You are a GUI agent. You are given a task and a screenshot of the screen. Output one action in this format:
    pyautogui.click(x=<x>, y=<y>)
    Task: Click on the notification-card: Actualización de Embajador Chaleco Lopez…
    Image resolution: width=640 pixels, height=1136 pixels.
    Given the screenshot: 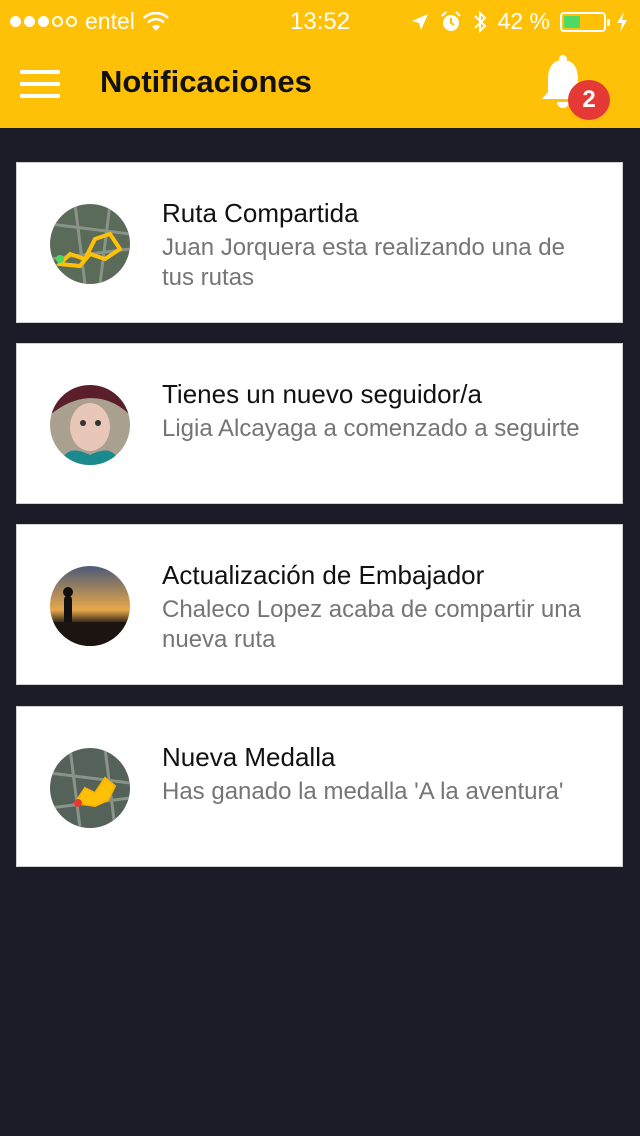 What is the action you would take?
    pyautogui.click(x=319, y=604)
    